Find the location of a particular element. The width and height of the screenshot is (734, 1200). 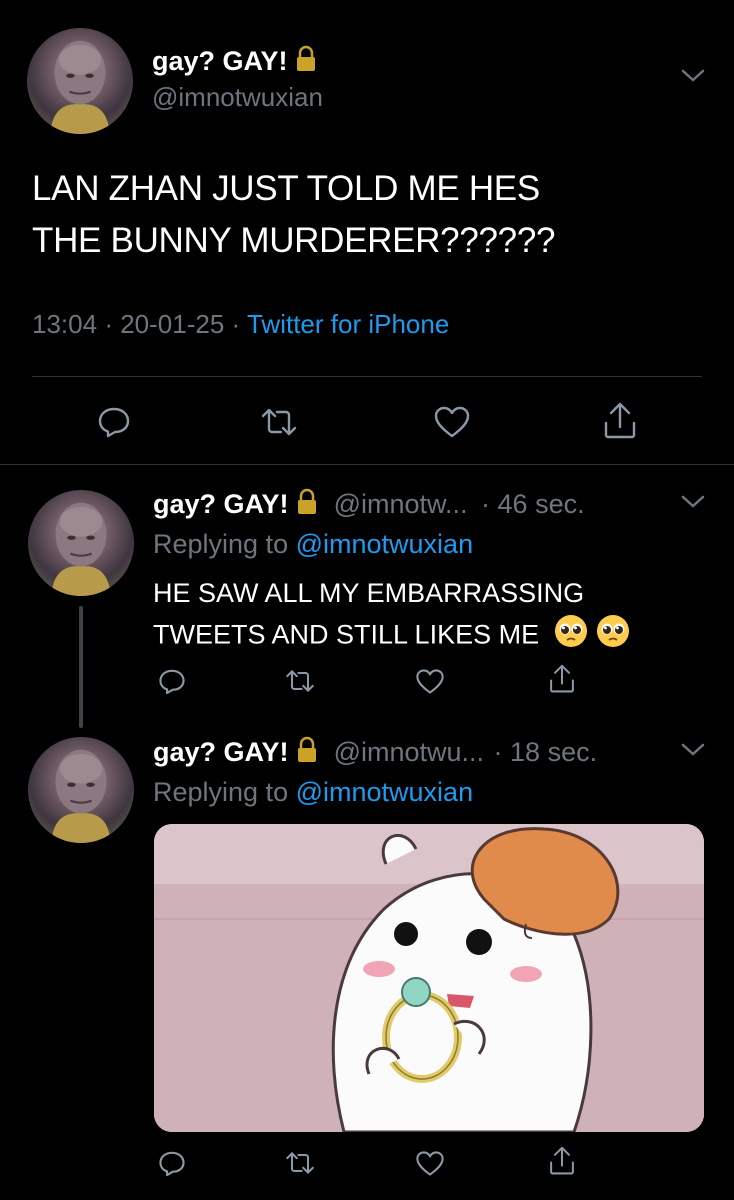

tweet-time: 13:04 is located at coordinates (65, 324).